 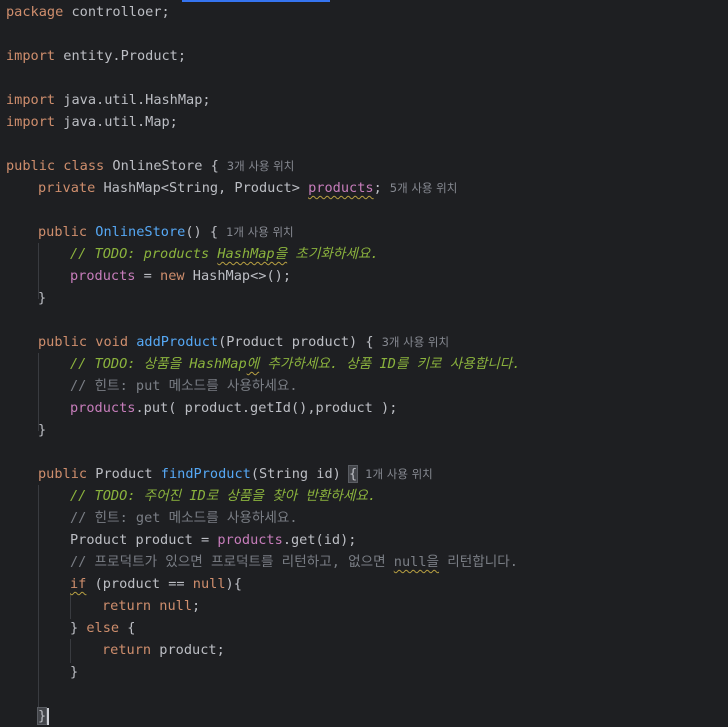 I want to click on code-line: return product;, so click(x=163, y=650).